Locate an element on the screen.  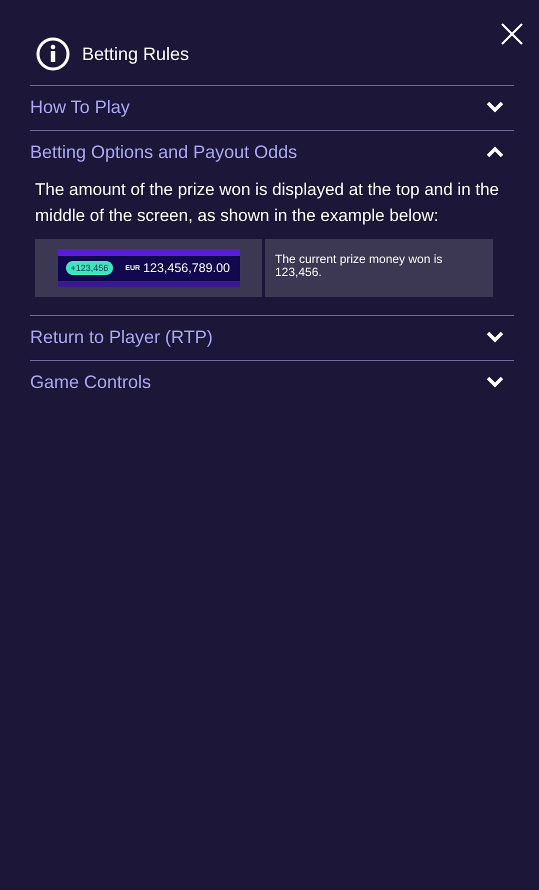
section-header: Betting Options and Payout Odds is located at coordinates (272, 153).